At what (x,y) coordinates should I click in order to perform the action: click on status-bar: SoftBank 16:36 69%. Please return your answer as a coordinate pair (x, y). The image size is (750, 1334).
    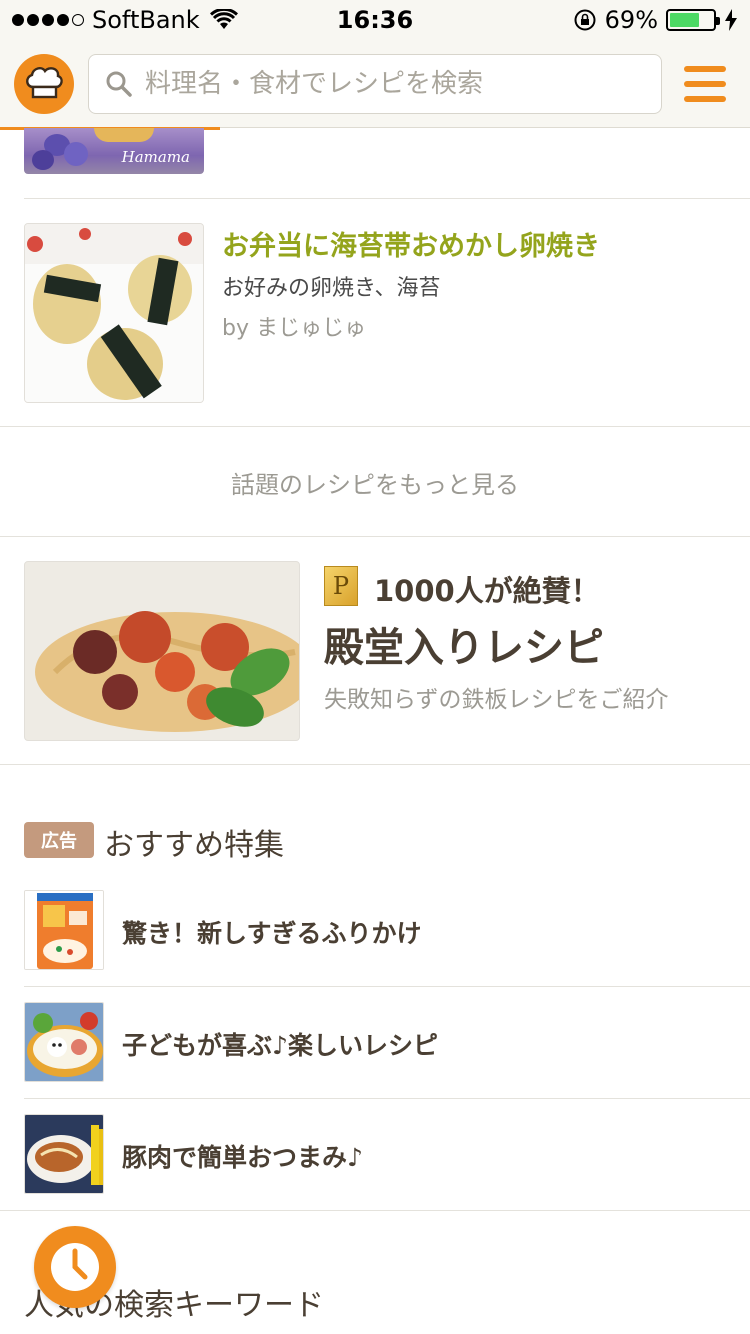
    Looking at the image, I should click on (375, 20).